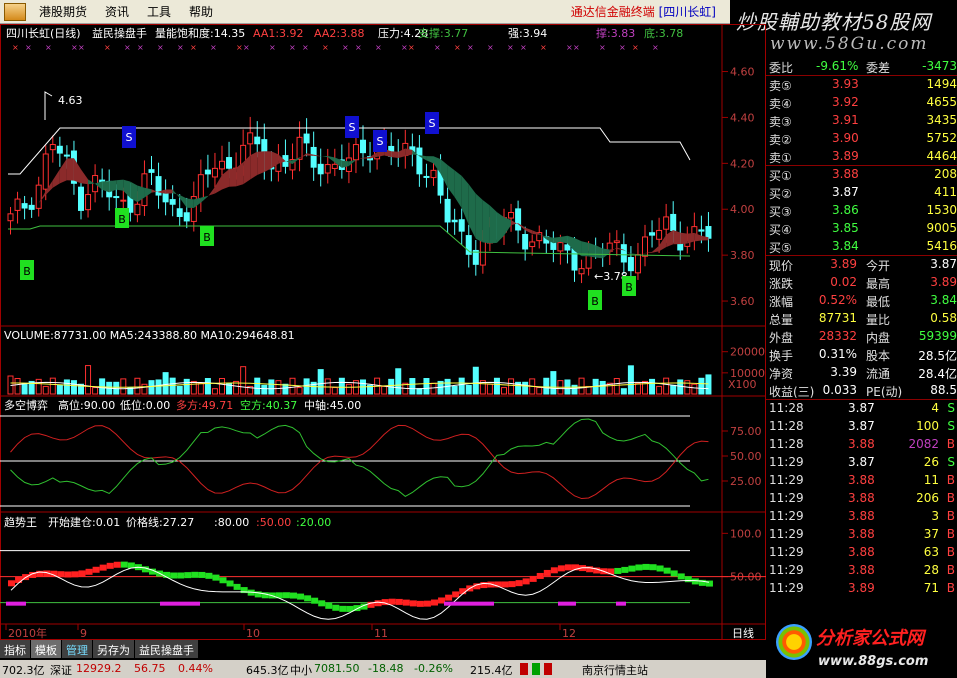 The image size is (957, 678). Describe the element at coordinates (843, 372) in the screenshot. I see `stat-value: 3.39` at that location.